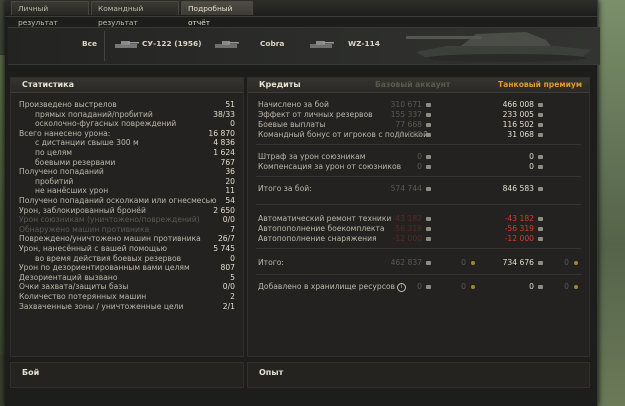  I want to click on vehicle-tab-cobra: Cobra, so click(272, 43).